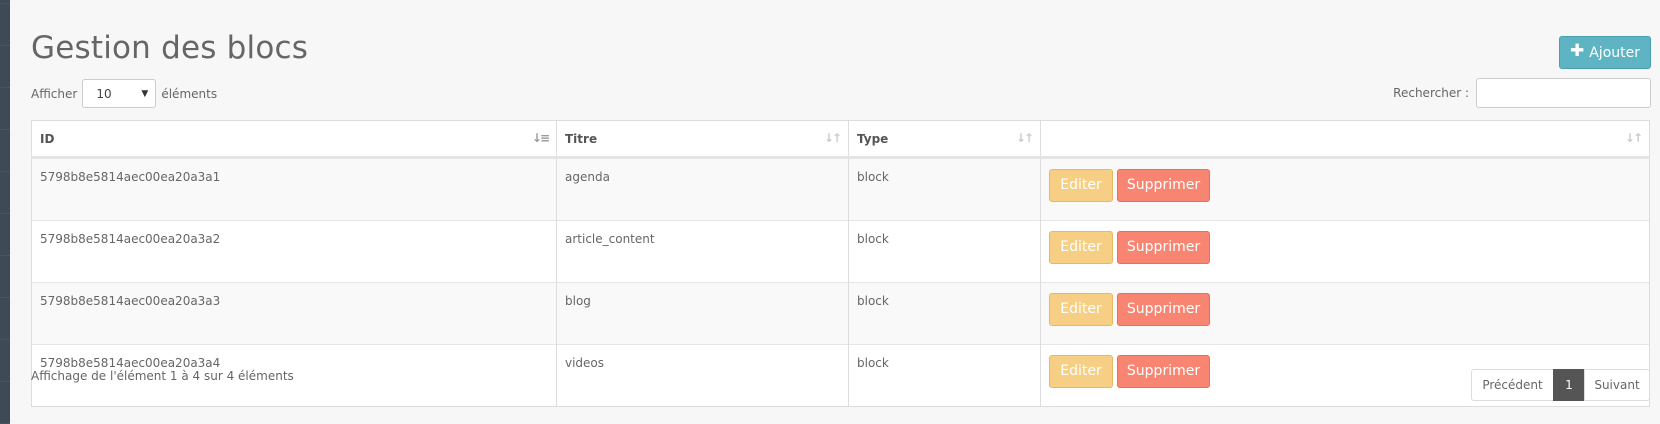 The height and width of the screenshot is (424, 1660). I want to click on cell-title: article_content, so click(702, 251).